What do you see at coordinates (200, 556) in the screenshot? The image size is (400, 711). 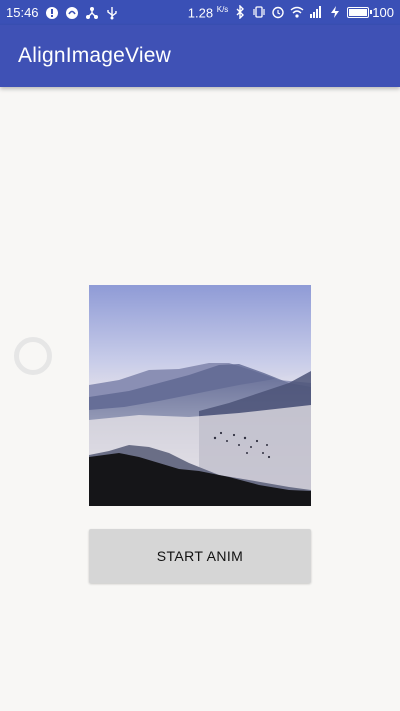 I see `start-anim-button: START ANIM` at bounding box center [200, 556].